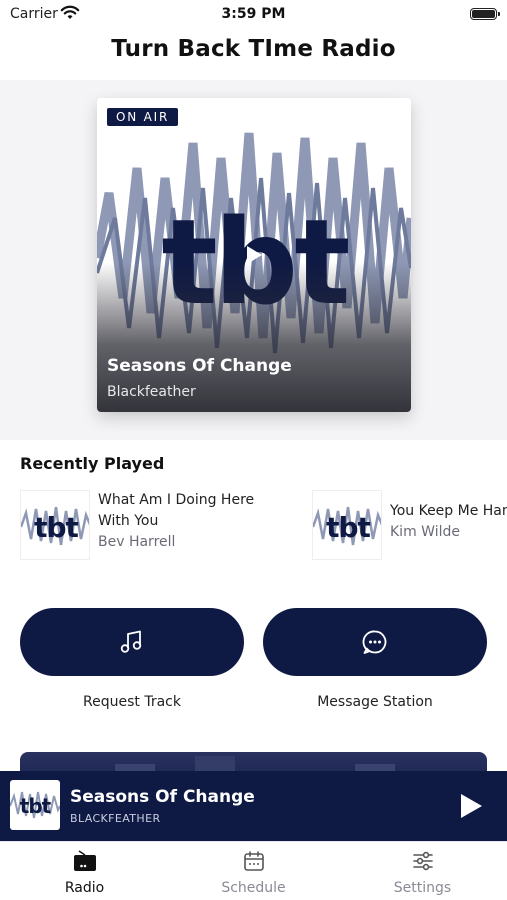  I want to click on message-station-label: Message Station, so click(375, 702).